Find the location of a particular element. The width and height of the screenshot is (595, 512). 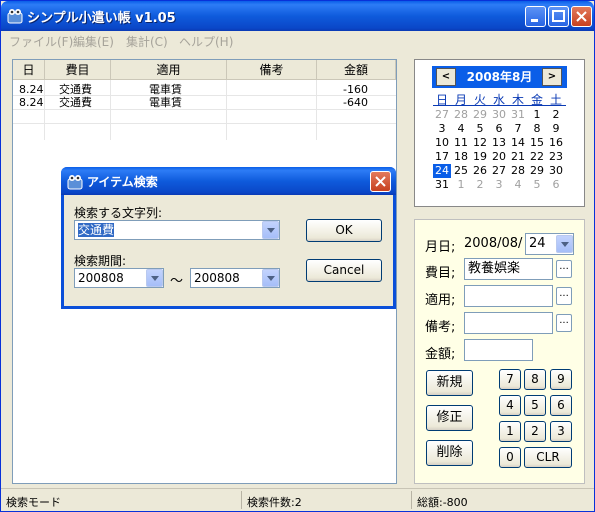

app-icon is located at coordinates (15, 16).